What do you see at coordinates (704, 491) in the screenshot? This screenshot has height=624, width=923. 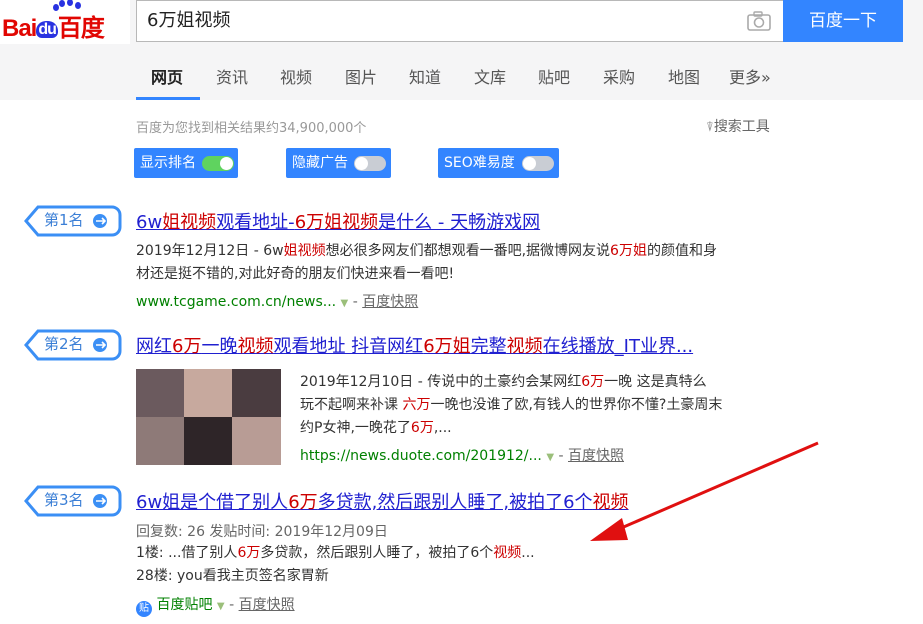 I see `red-arrow-annotation` at bounding box center [704, 491].